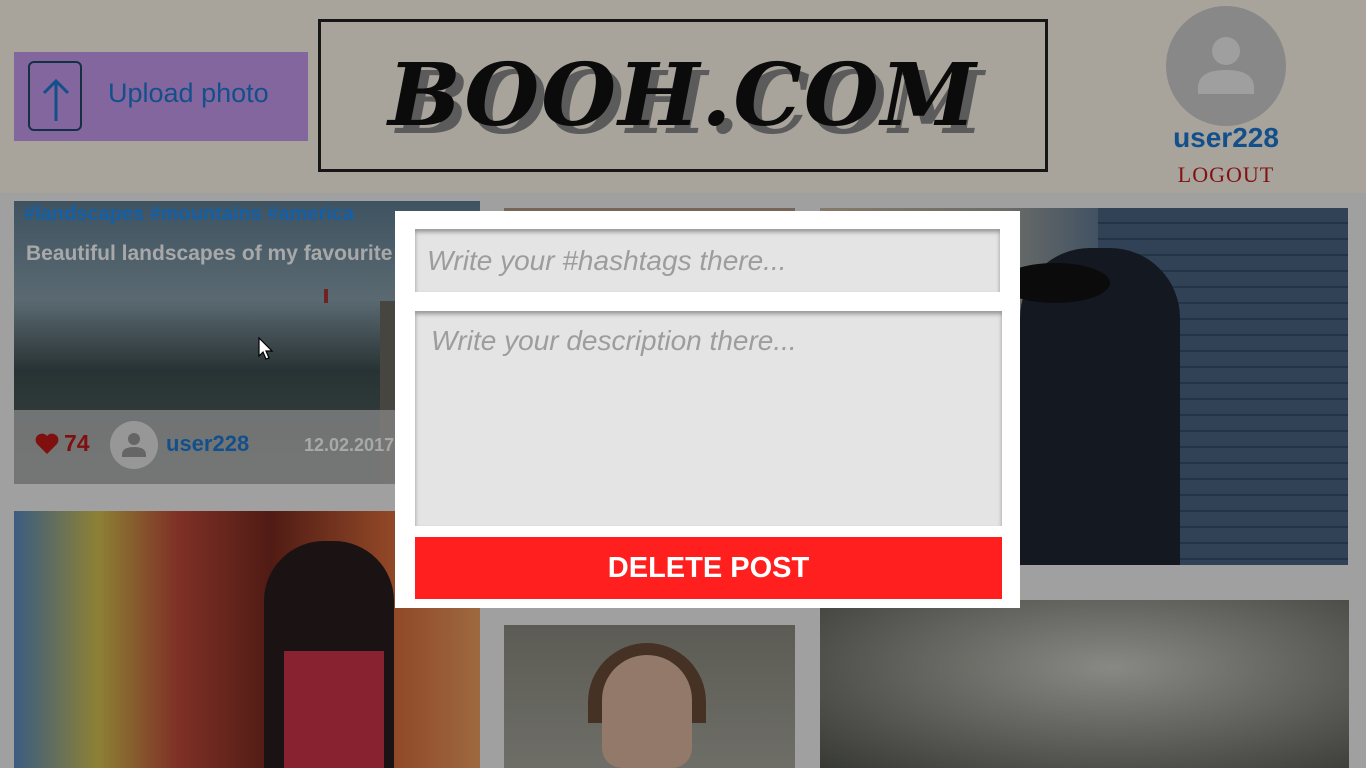  Describe the element at coordinates (707, 260) in the screenshot. I see `hashtags-input` at that location.